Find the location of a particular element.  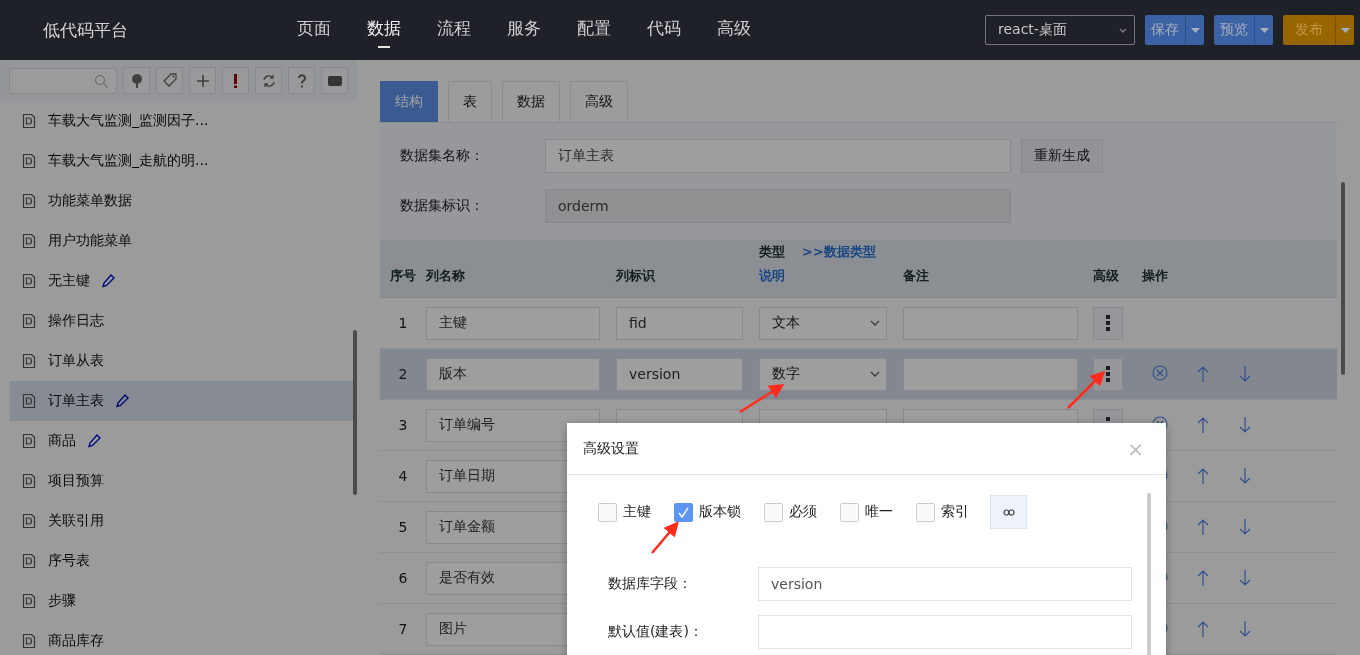

sidebar-item: 商品库存 is located at coordinates (183, 638).